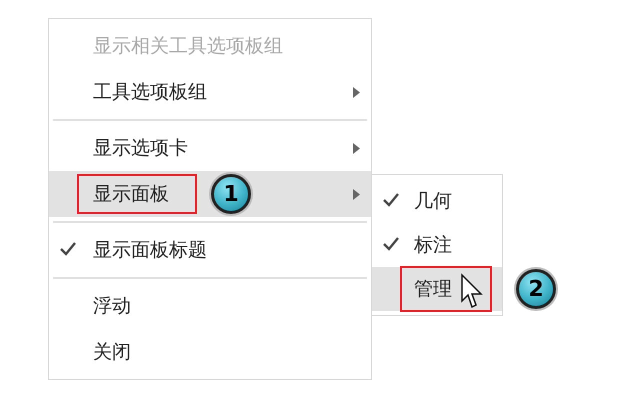 The width and height of the screenshot is (618, 401). Describe the element at coordinates (433, 201) in the screenshot. I see `submenu-item-label: 几何` at that location.